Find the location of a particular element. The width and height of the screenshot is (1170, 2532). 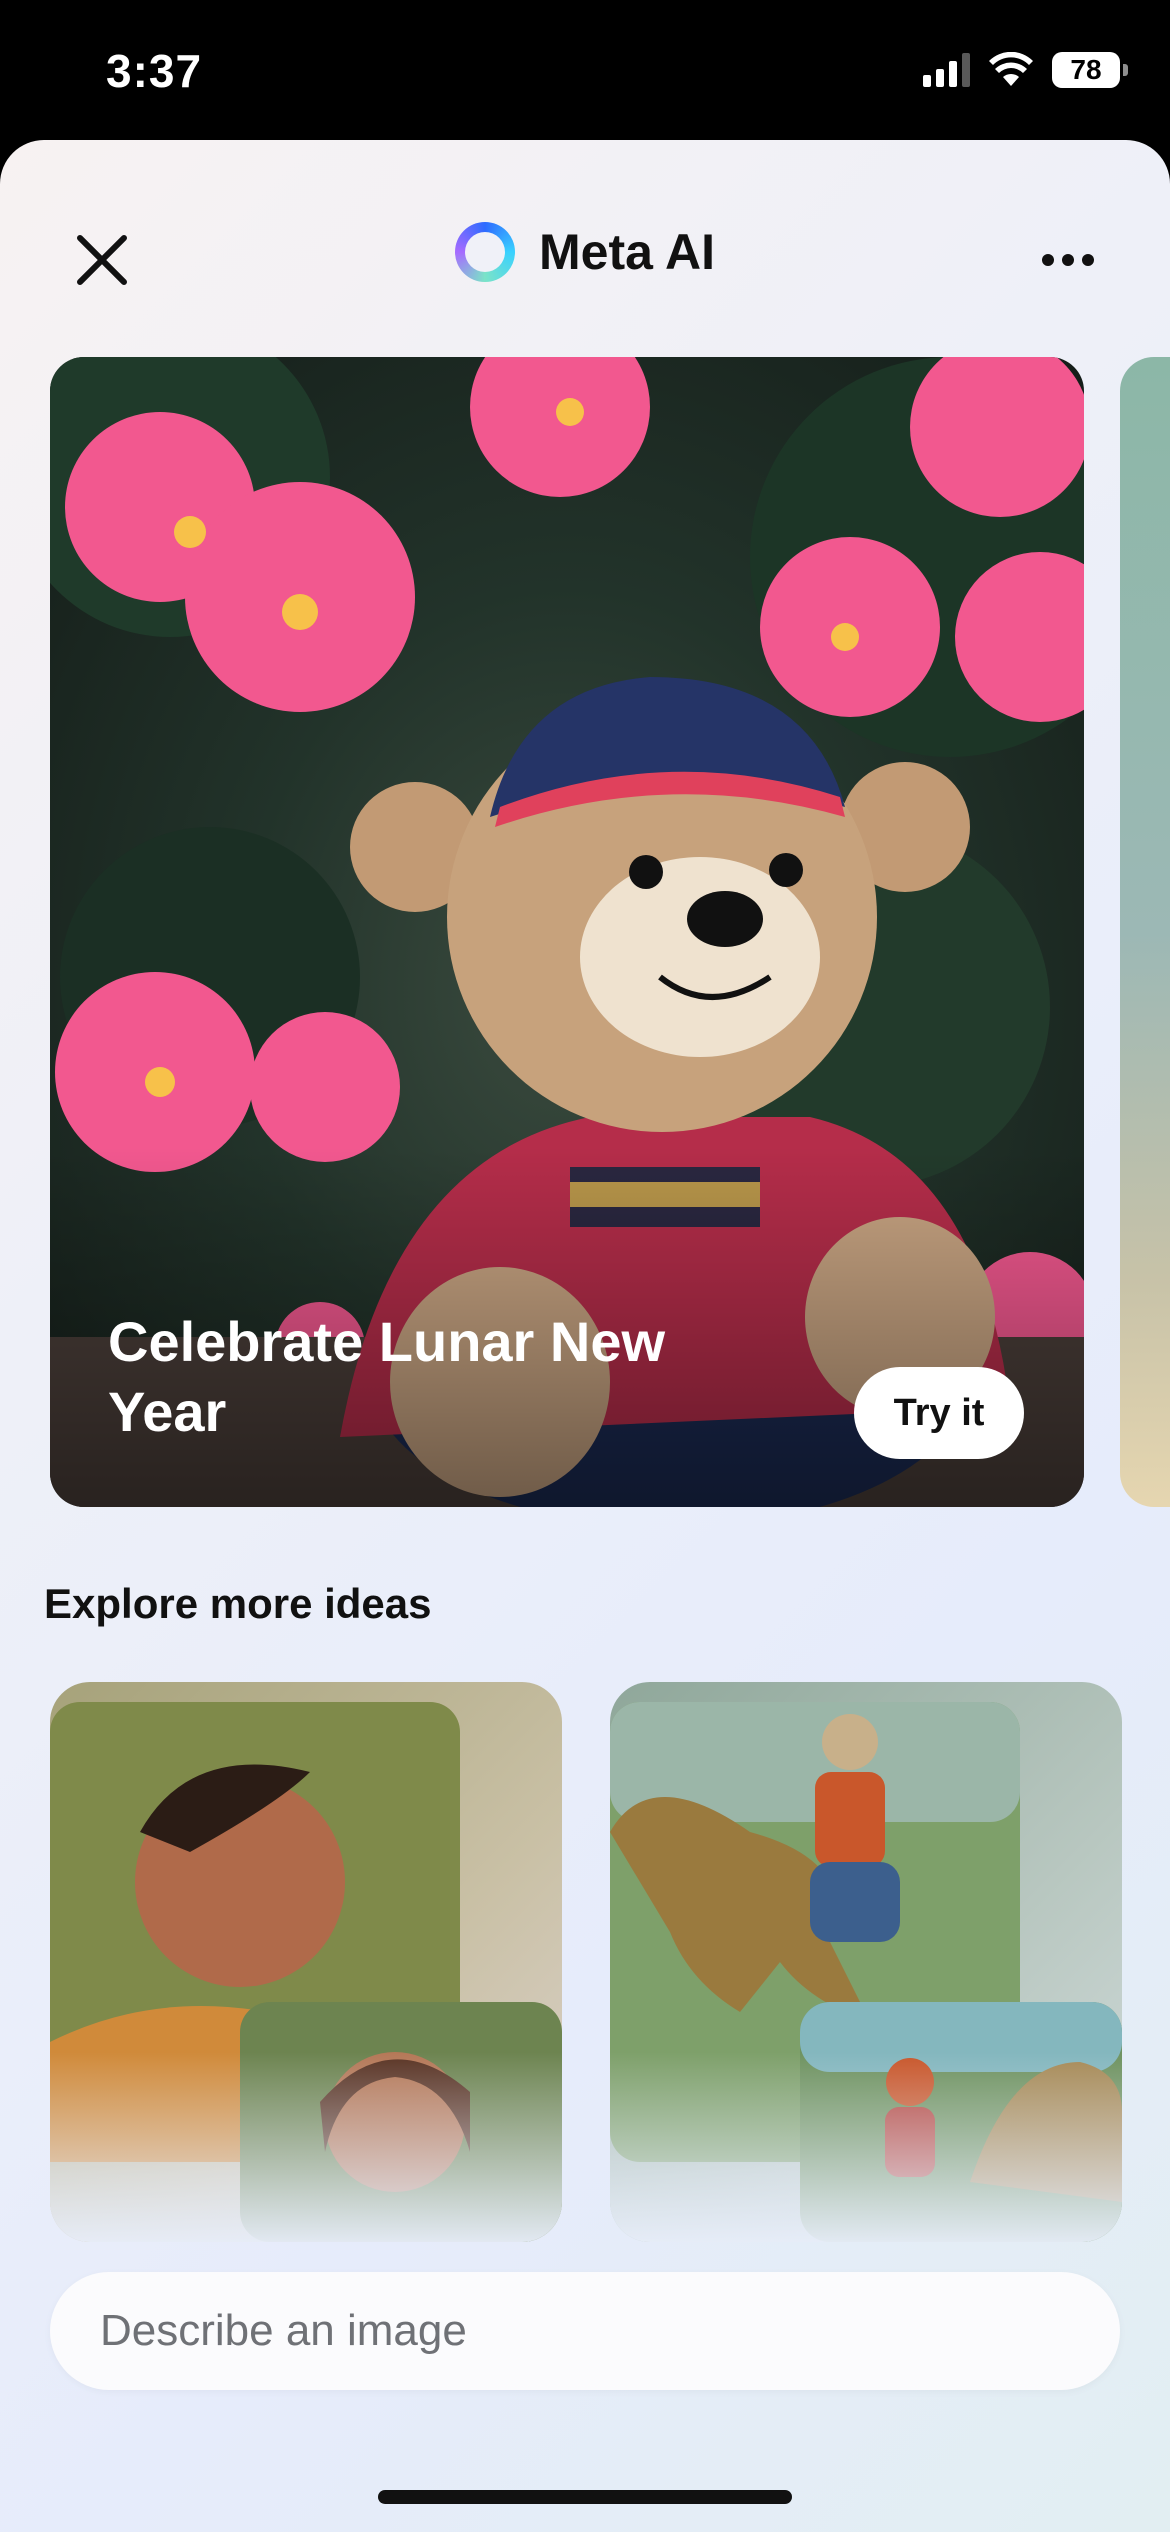

home-indicator is located at coordinates (585, 2497).